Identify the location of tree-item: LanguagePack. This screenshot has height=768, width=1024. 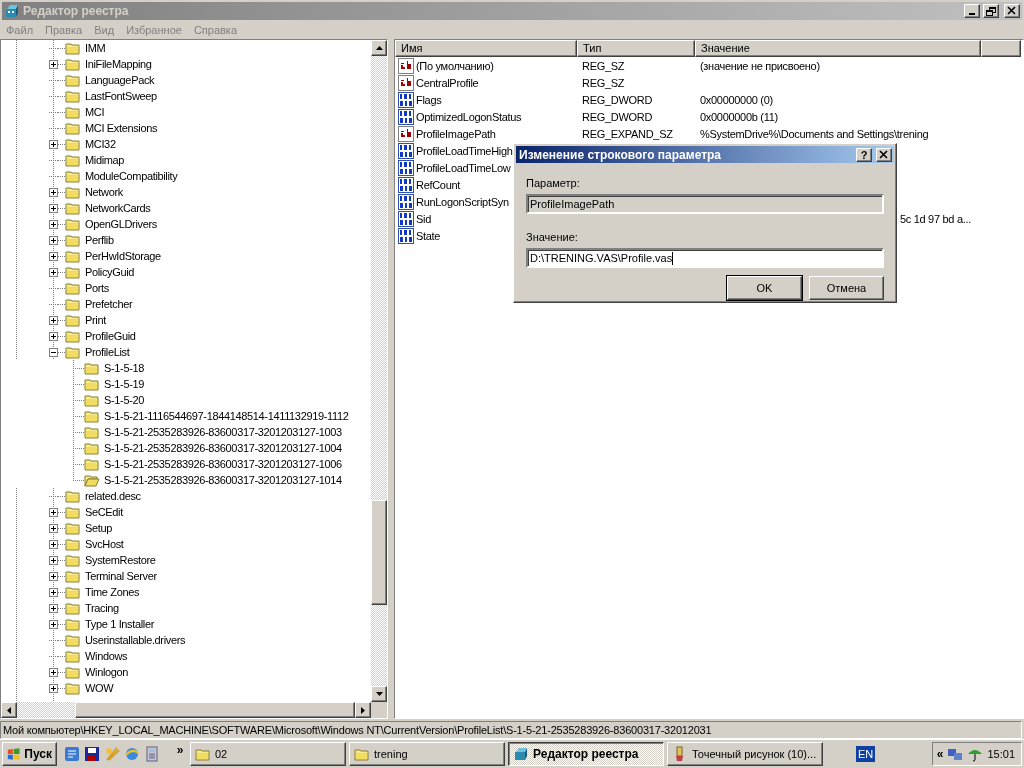
(120, 80).